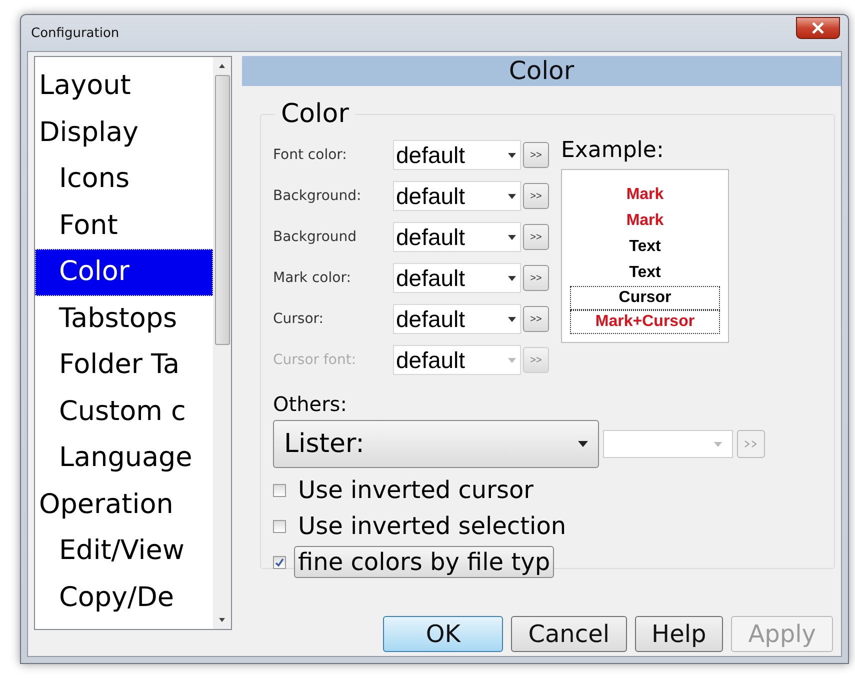 This screenshot has width=855, height=678. What do you see at coordinates (124, 225) in the screenshot?
I see `sidebar-item: Font` at bounding box center [124, 225].